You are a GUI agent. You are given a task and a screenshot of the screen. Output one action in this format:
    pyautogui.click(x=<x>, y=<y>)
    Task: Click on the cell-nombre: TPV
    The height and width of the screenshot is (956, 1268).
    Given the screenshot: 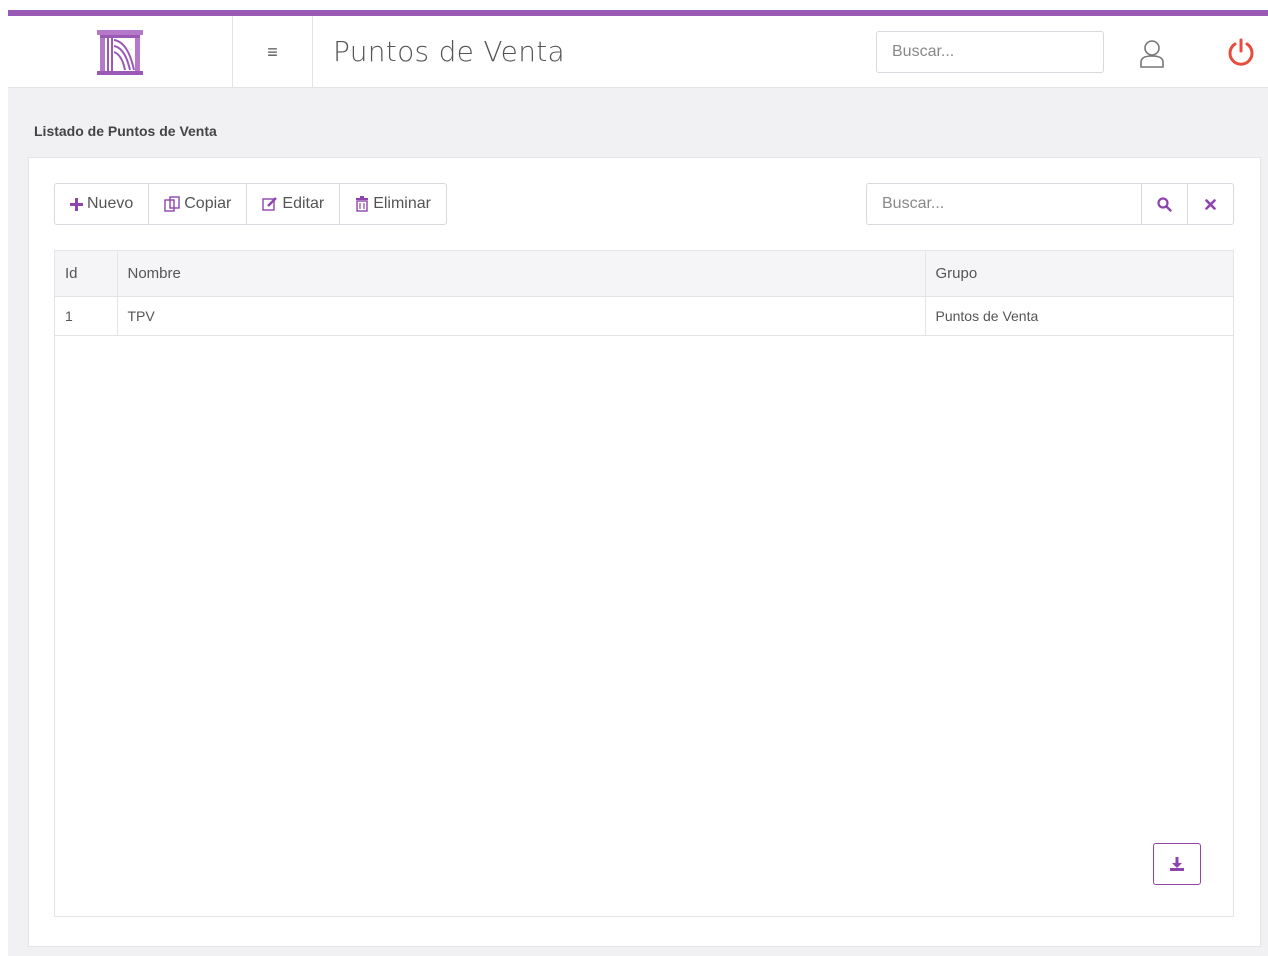 What is the action you would take?
    pyautogui.click(x=521, y=316)
    